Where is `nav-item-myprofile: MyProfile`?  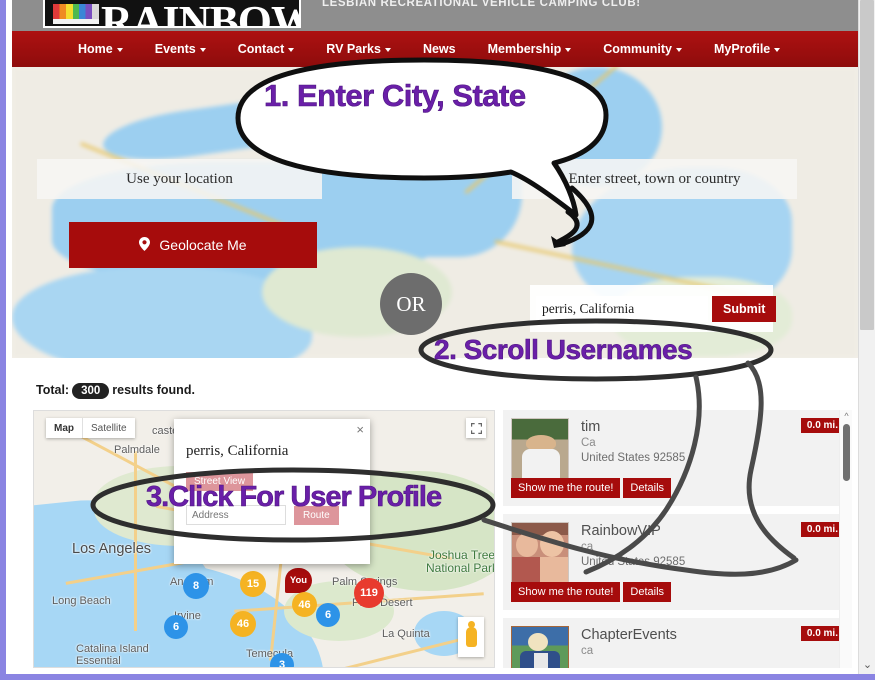 nav-item-myprofile: MyProfile is located at coordinates (747, 49).